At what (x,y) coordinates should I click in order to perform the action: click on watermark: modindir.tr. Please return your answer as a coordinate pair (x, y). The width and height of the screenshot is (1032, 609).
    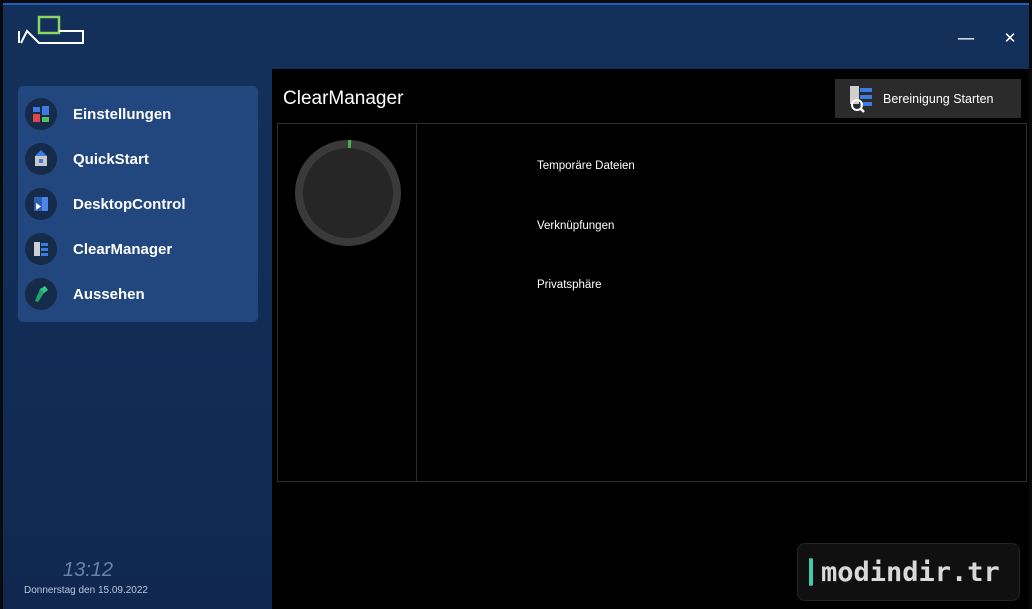
    Looking at the image, I should click on (908, 572).